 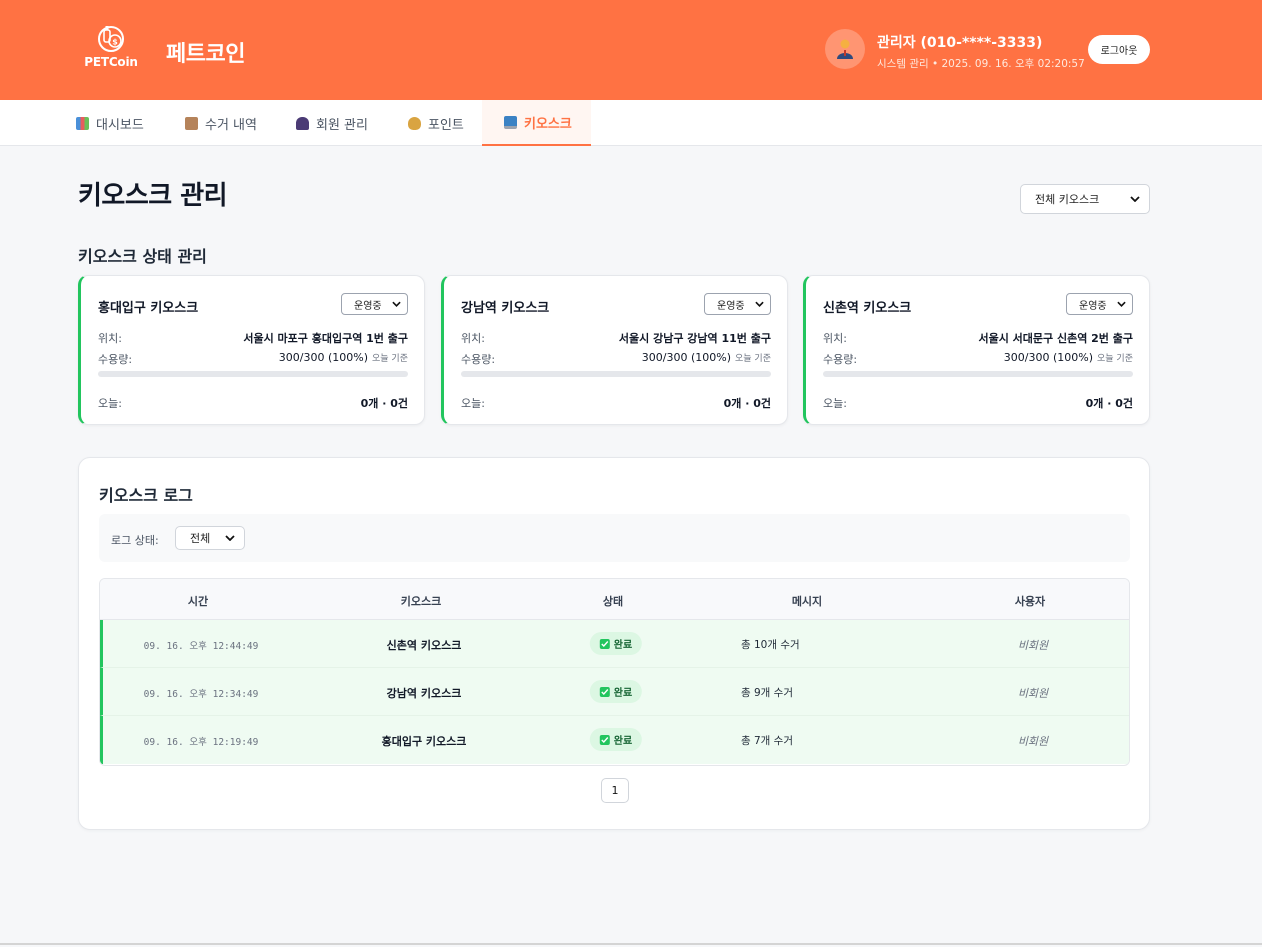 I want to click on brand-name: 페트코인, so click(x=205, y=54).